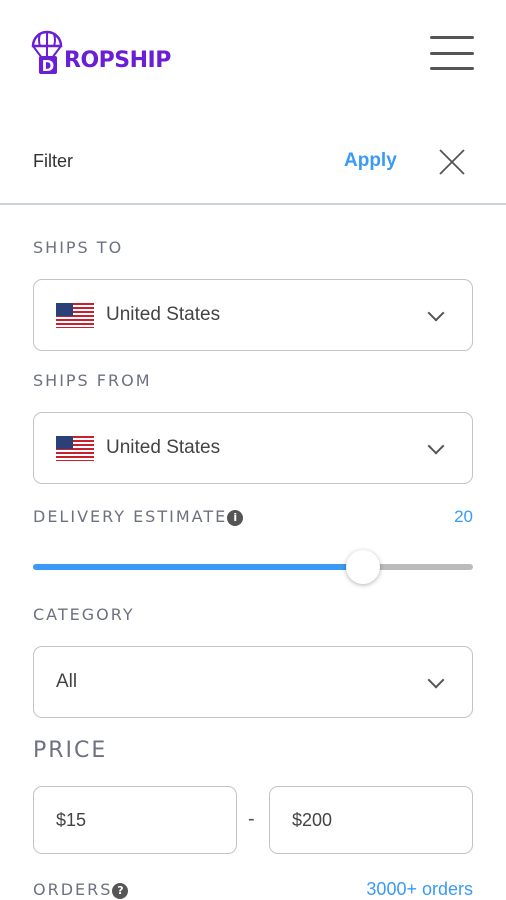 The width and height of the screenshot is (506, 900). I want to click on delivery-estimate-label: DELIVERY ESTIMATE i, so click(138, 516).